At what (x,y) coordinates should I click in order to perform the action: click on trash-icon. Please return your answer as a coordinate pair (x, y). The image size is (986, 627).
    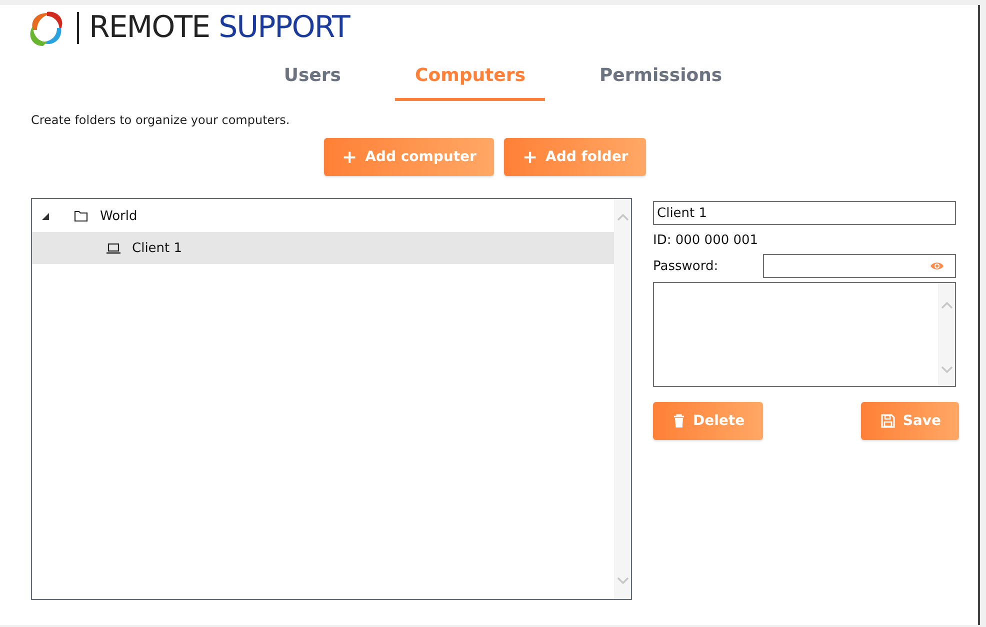
    Looking at the image, I should click on (679, 421).